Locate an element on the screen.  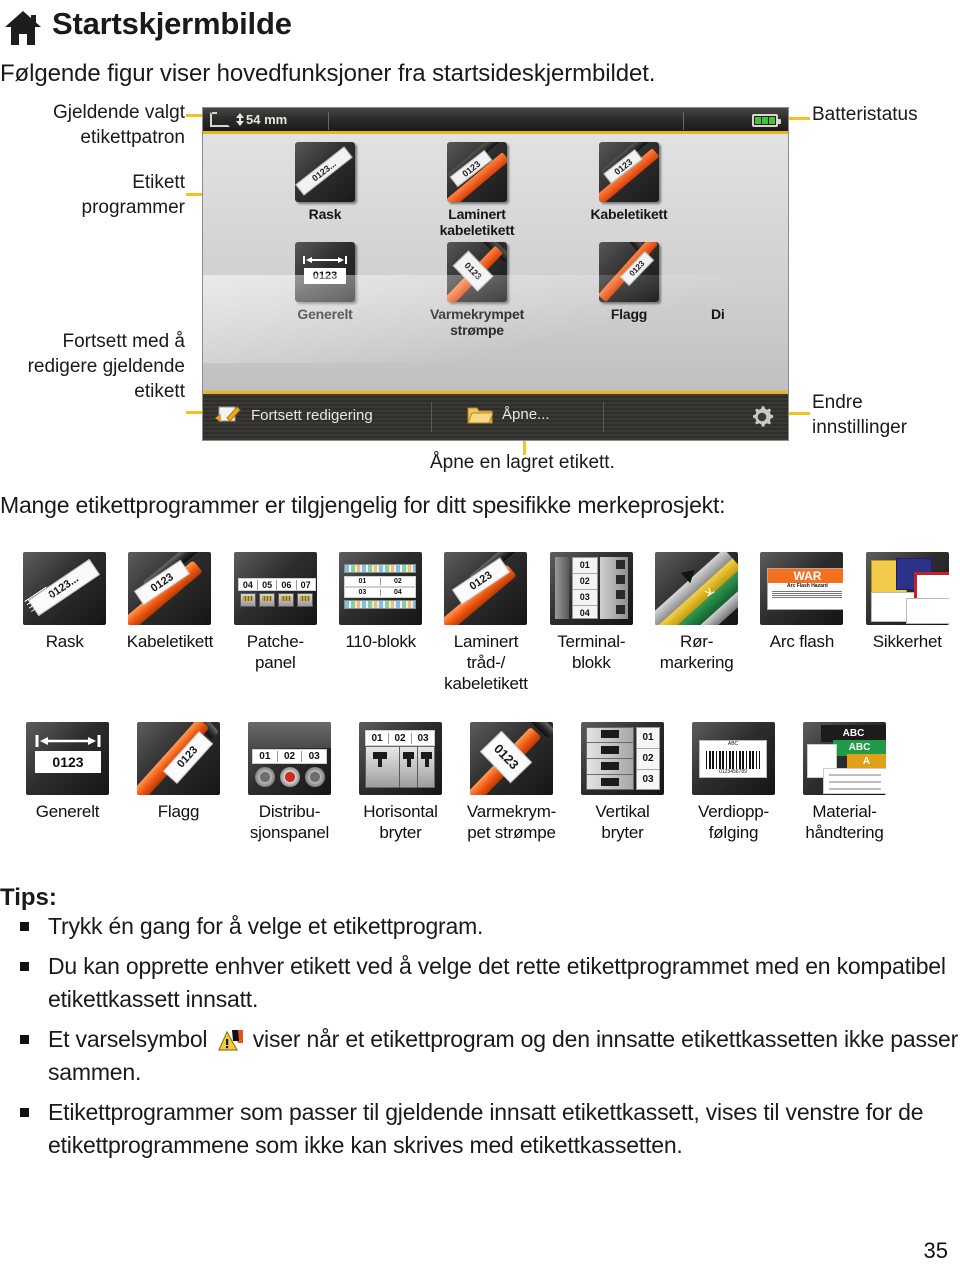
device-app-laminert-kabeletikett: 0123 Laminert kabeletikett is located at coordinates (477, 190).